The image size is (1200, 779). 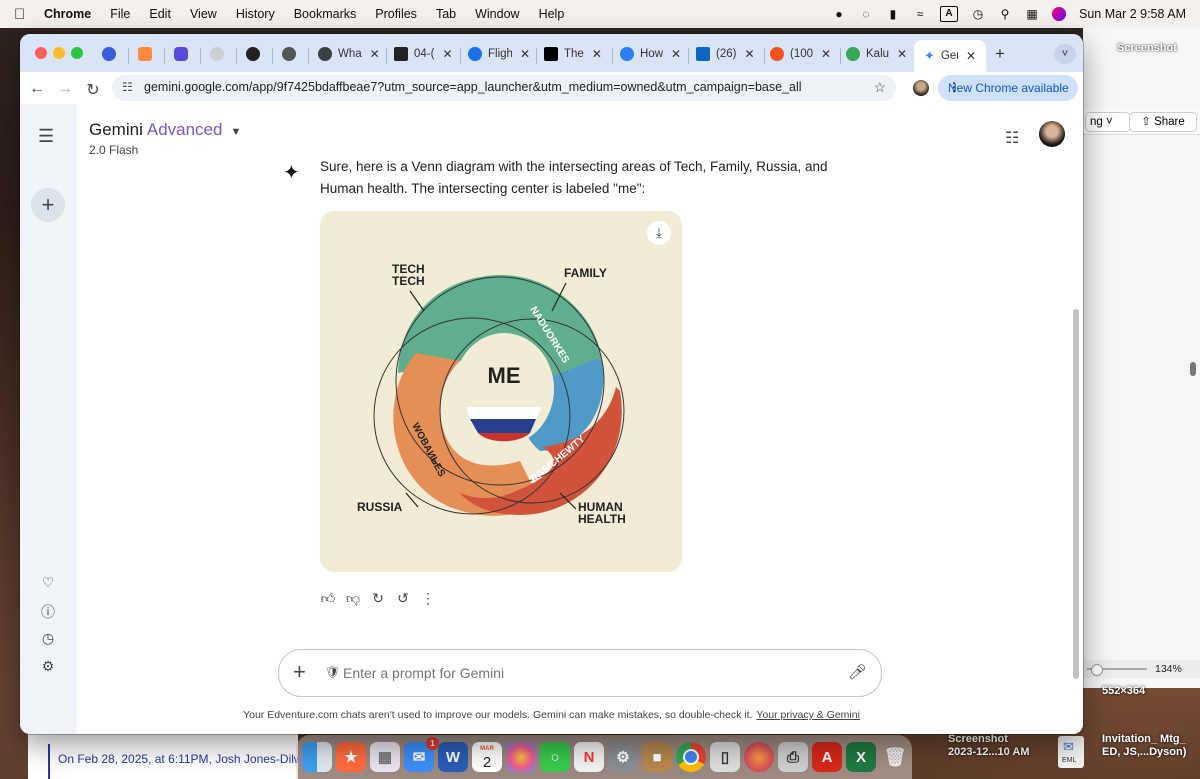 I want to click on bookmark-star-icon: ☆, so click(x=879, y=87).